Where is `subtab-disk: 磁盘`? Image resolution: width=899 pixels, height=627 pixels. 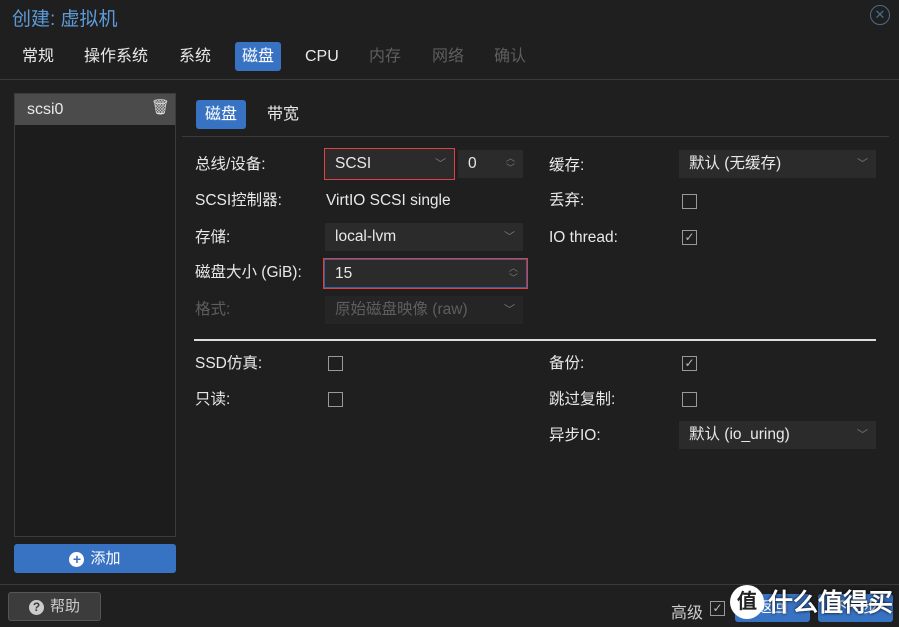 subtab-disk: 磁盘 is located at coordinates (221, 114).